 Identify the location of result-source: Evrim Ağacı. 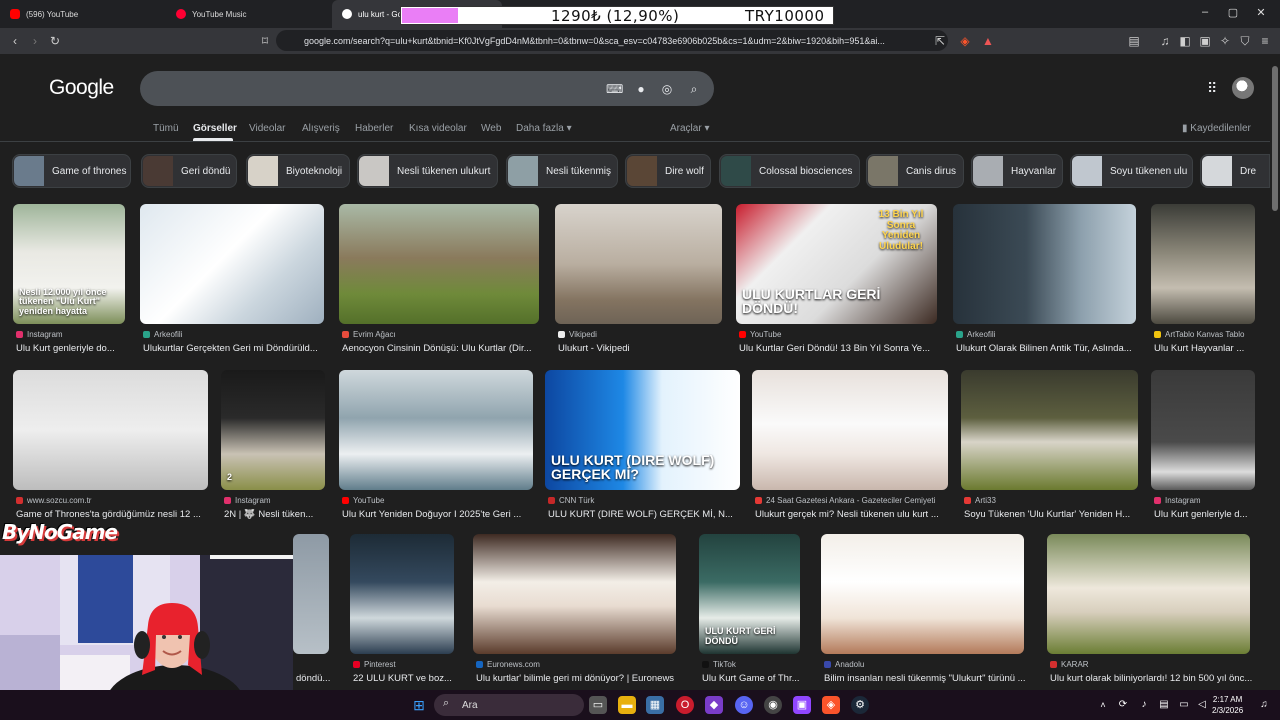
(442, 334).